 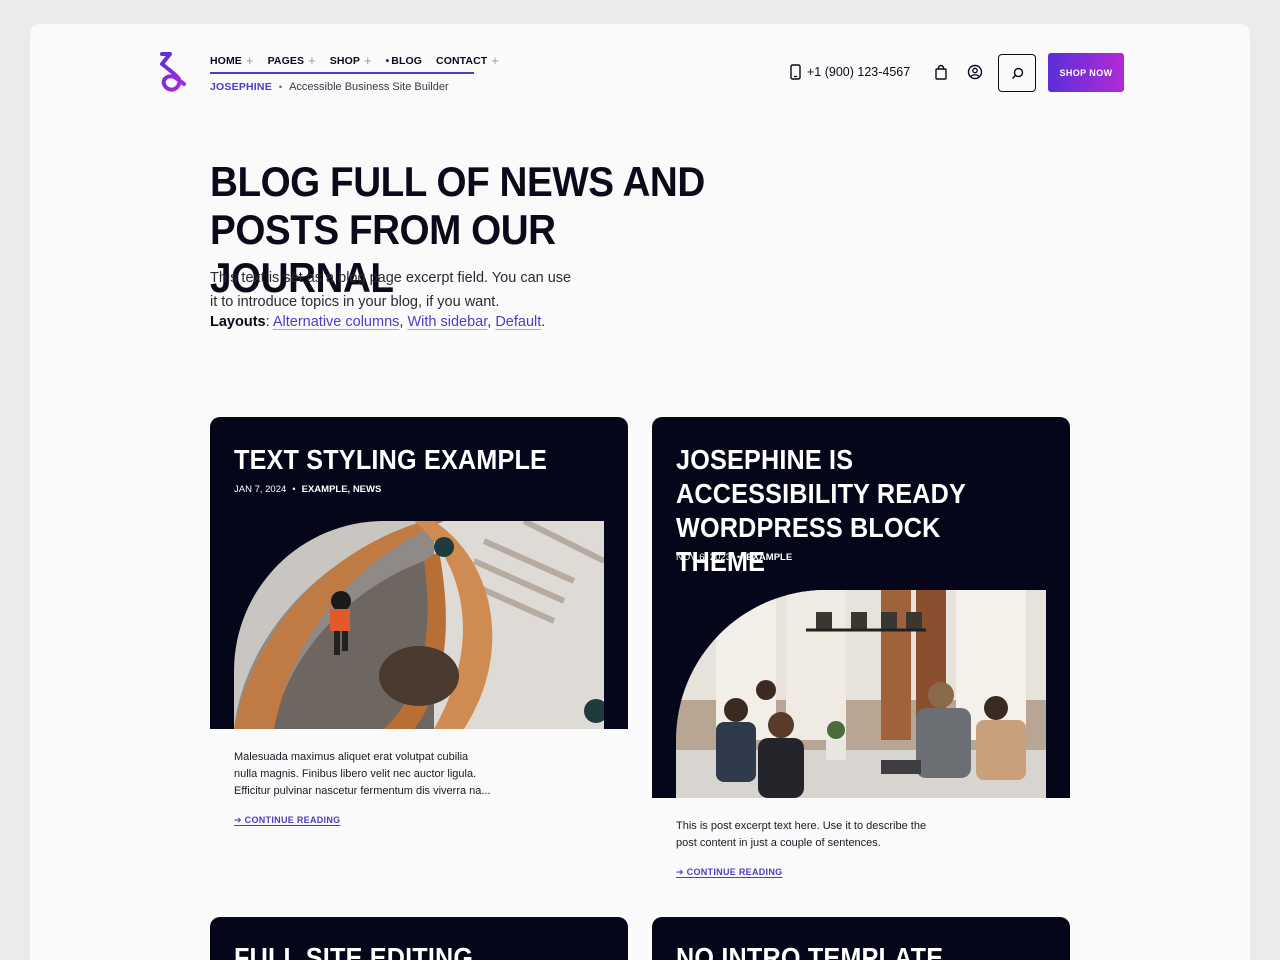 I want to click on layout-link-alternative-columns: Alternative columns, so click(x=336, y=322).